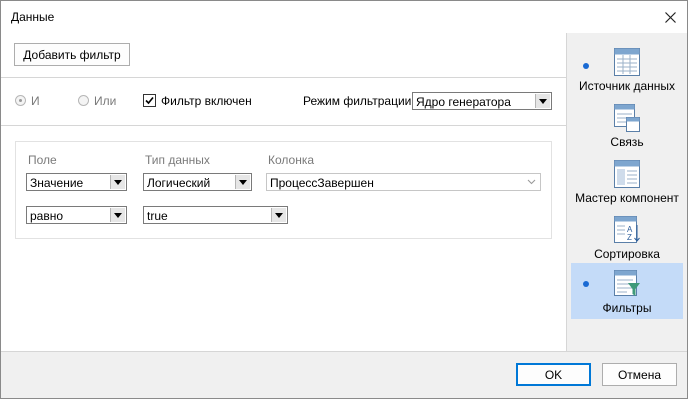 This screenshot has width=688, height=399. Describe the element at coordinates (344, 351) in the screenshot. I see `footer-separator` at that location.